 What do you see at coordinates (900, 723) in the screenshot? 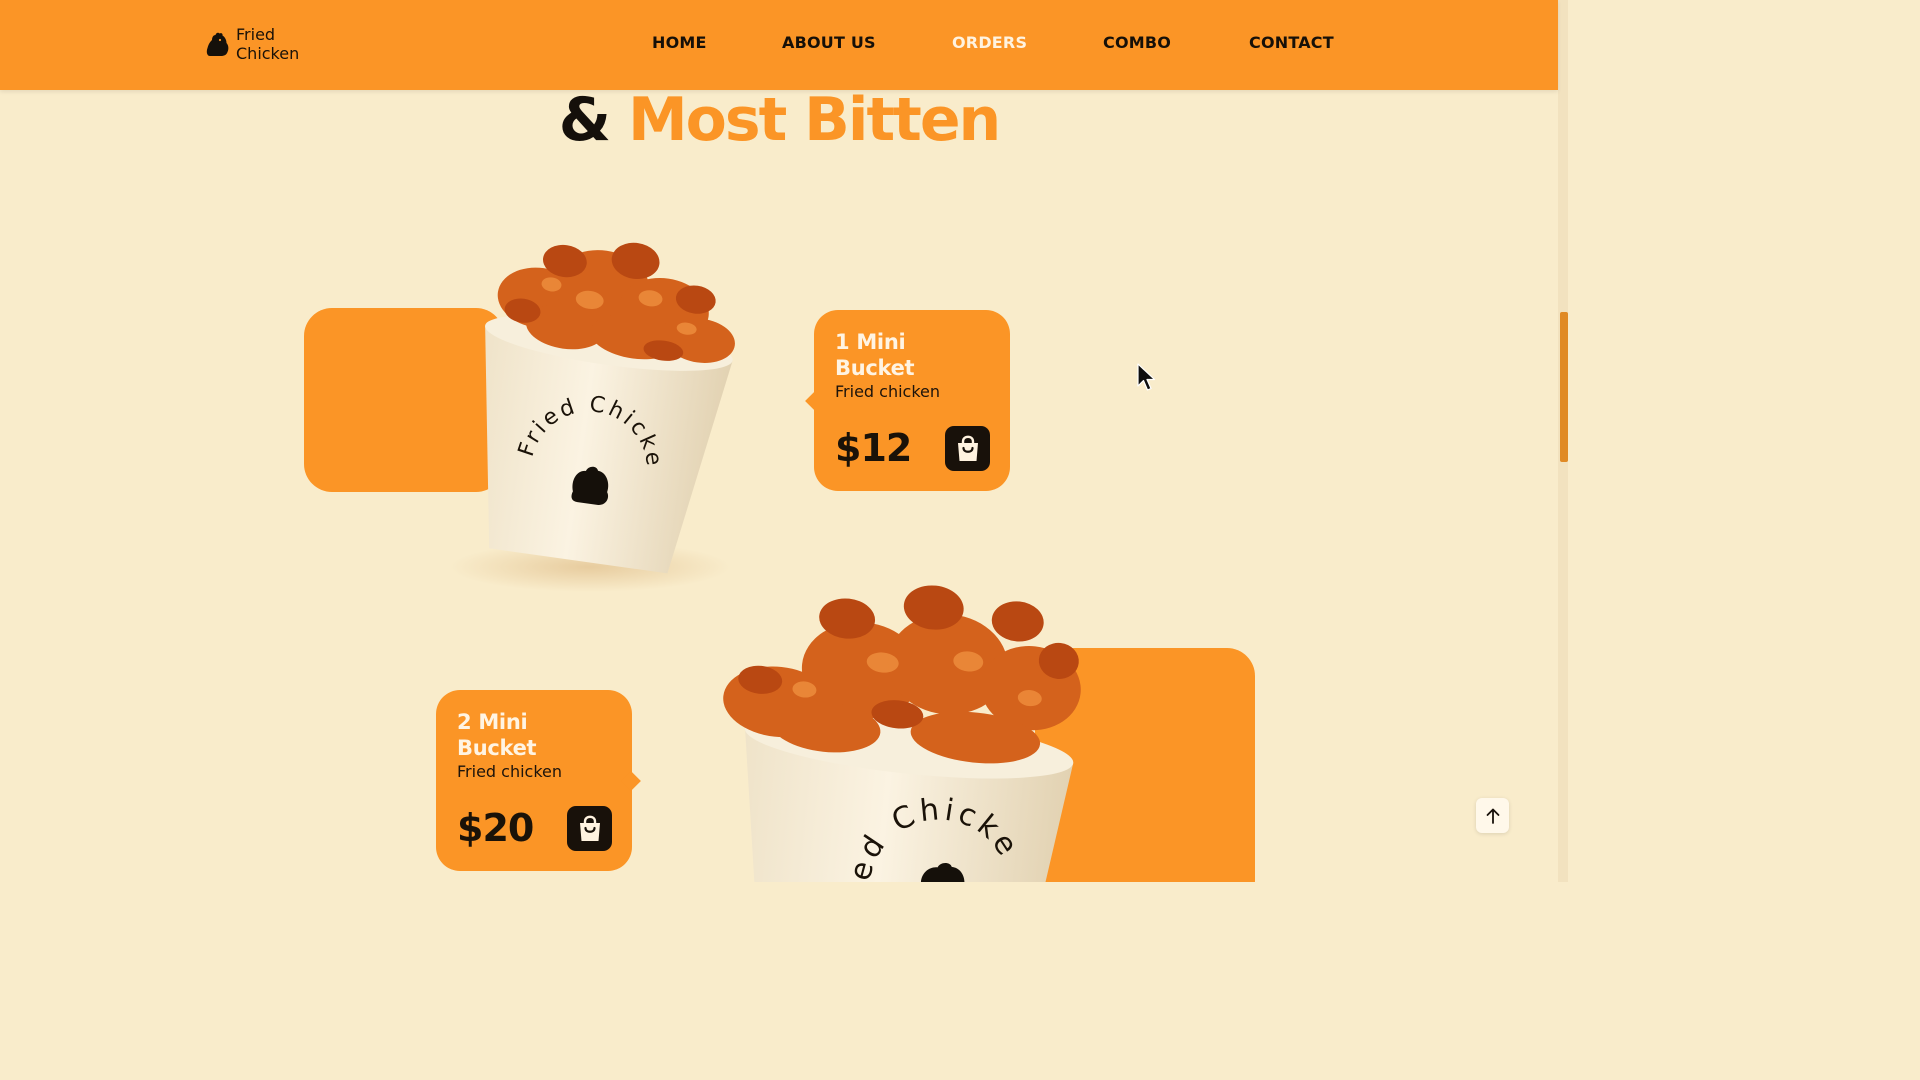
I see `product-2-bucket-image: ed Chicke` at bounding box center [900, 723].